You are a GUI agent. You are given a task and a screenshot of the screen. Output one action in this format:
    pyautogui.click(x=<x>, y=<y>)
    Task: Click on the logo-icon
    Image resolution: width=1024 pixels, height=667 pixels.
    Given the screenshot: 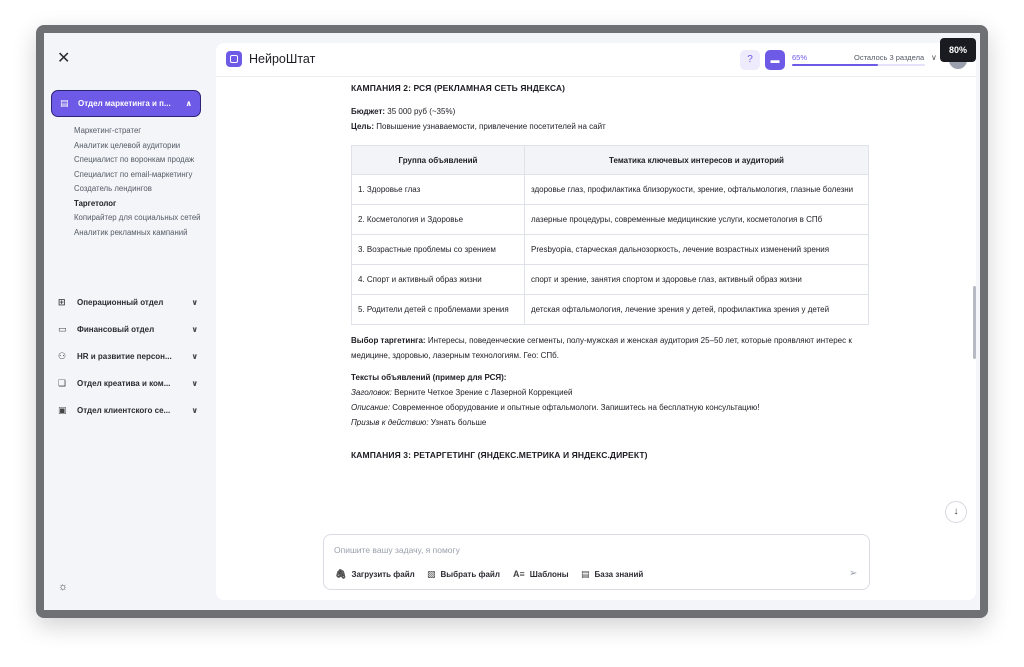 What is the action you would take?
    pyautogui.click(x=234, y=59)
    